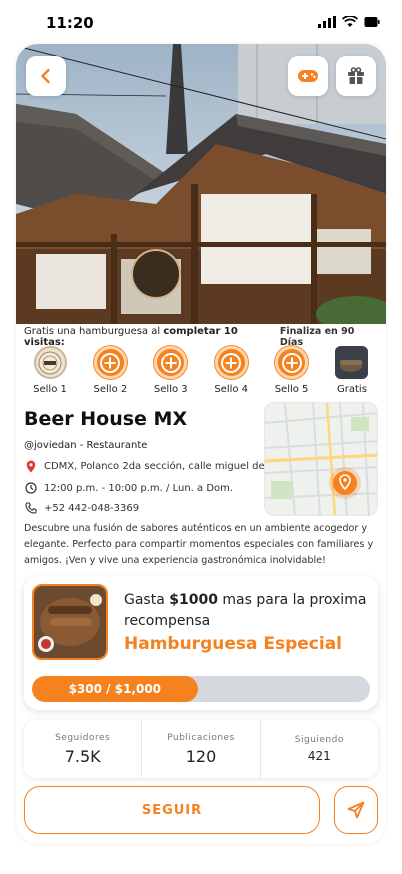 This screenshot has width=402, height=874. Describe the element at coordinates (31, 466) in the screenshot. I see `location-pin-icon` at that location.